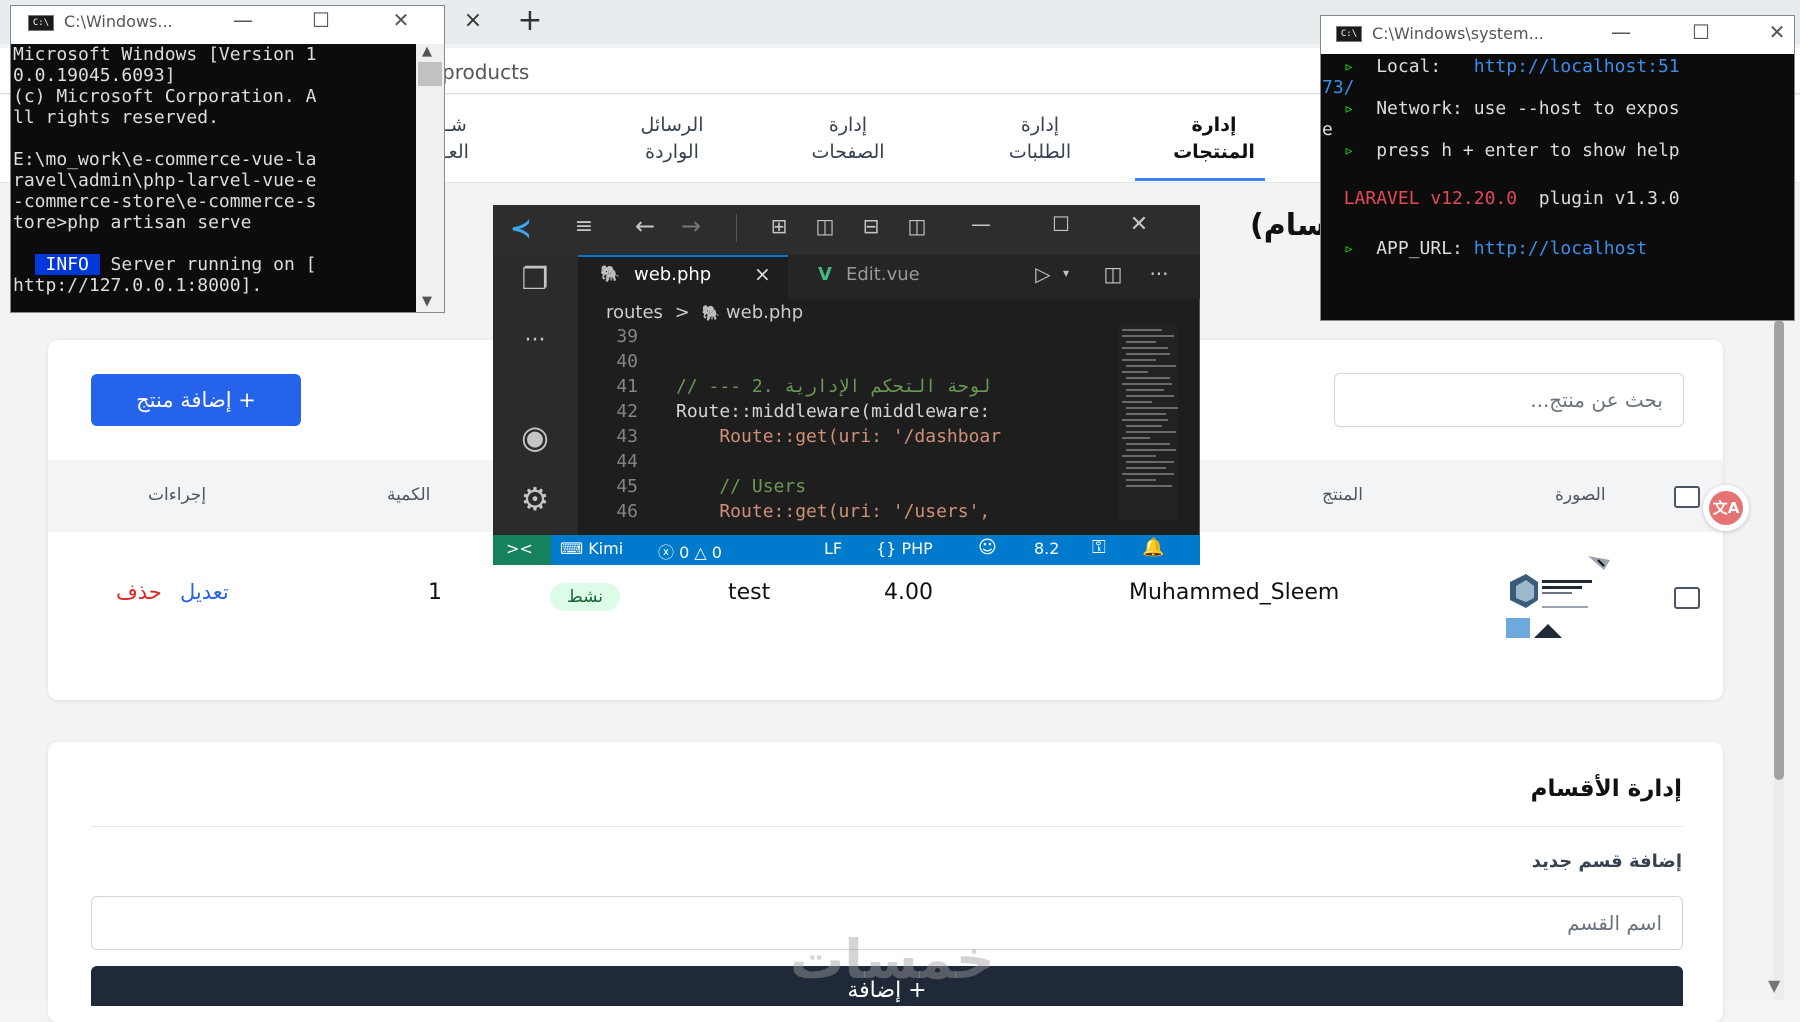 The width and height of the screenshot is (1800, 1022). Describe the element at coordinates (132, 222) in the screenshot. I see `cmd-line: tore>php artisan serve` at that location.